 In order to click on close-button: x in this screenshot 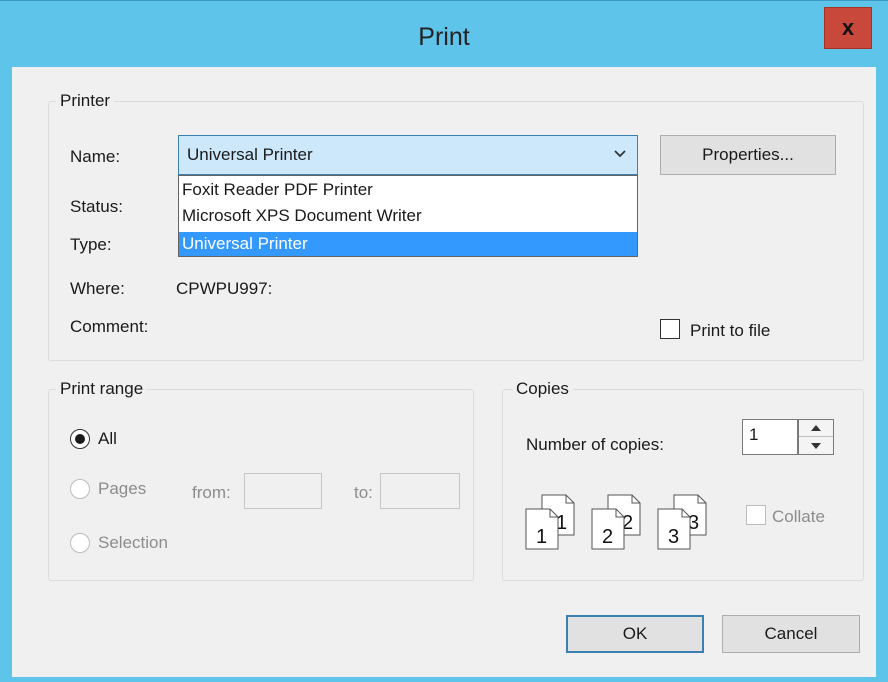, I will do `click(848, 28)`.